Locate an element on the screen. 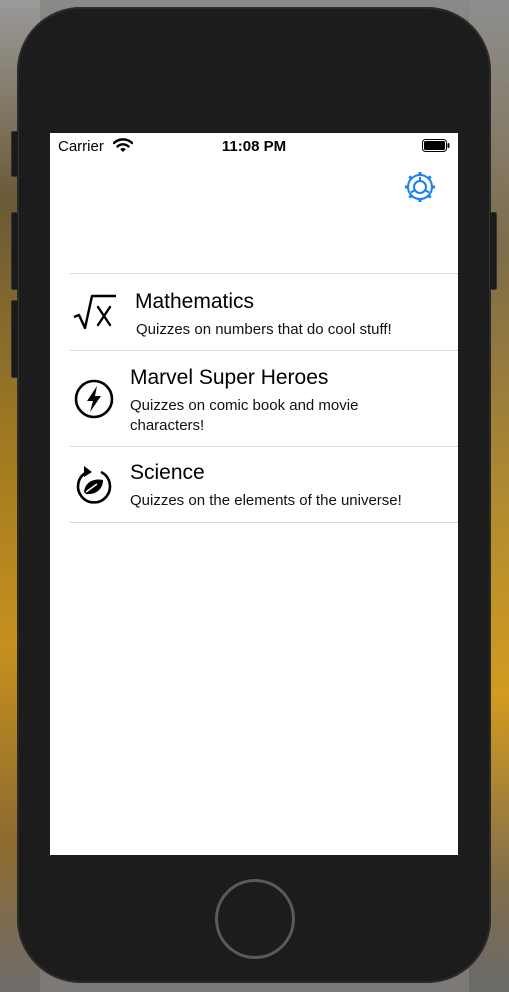 This screenshot has width=509, height=992. volume-down-button is located at coordinates (15, 339).